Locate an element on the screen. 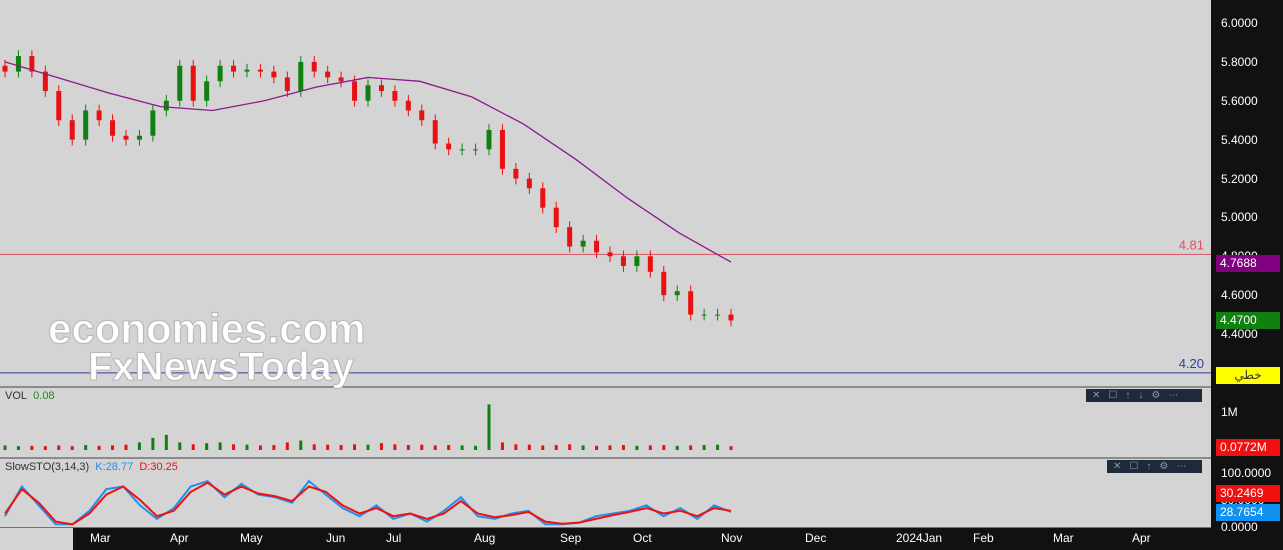  price-tick: 5.6000 is located at coordinates (1239, 100).